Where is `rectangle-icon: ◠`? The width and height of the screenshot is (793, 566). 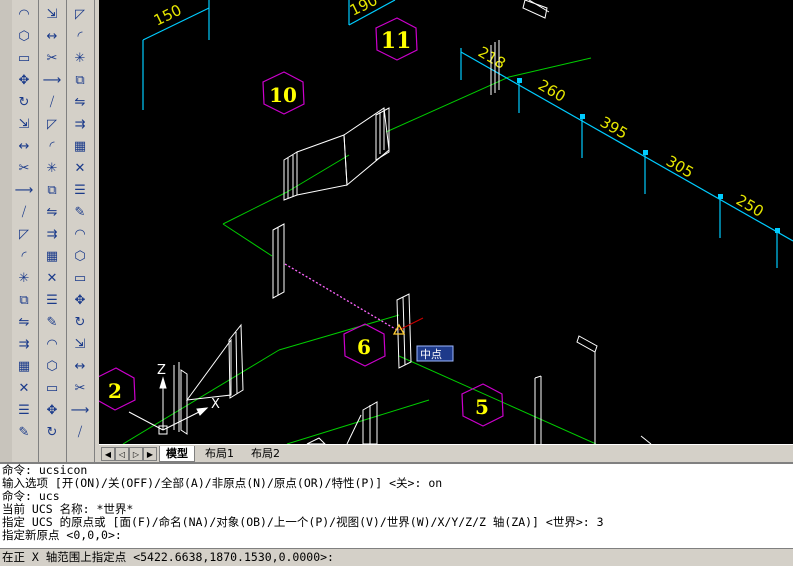 rectangle-icon: ◠ is located at coordinates (52, 344).